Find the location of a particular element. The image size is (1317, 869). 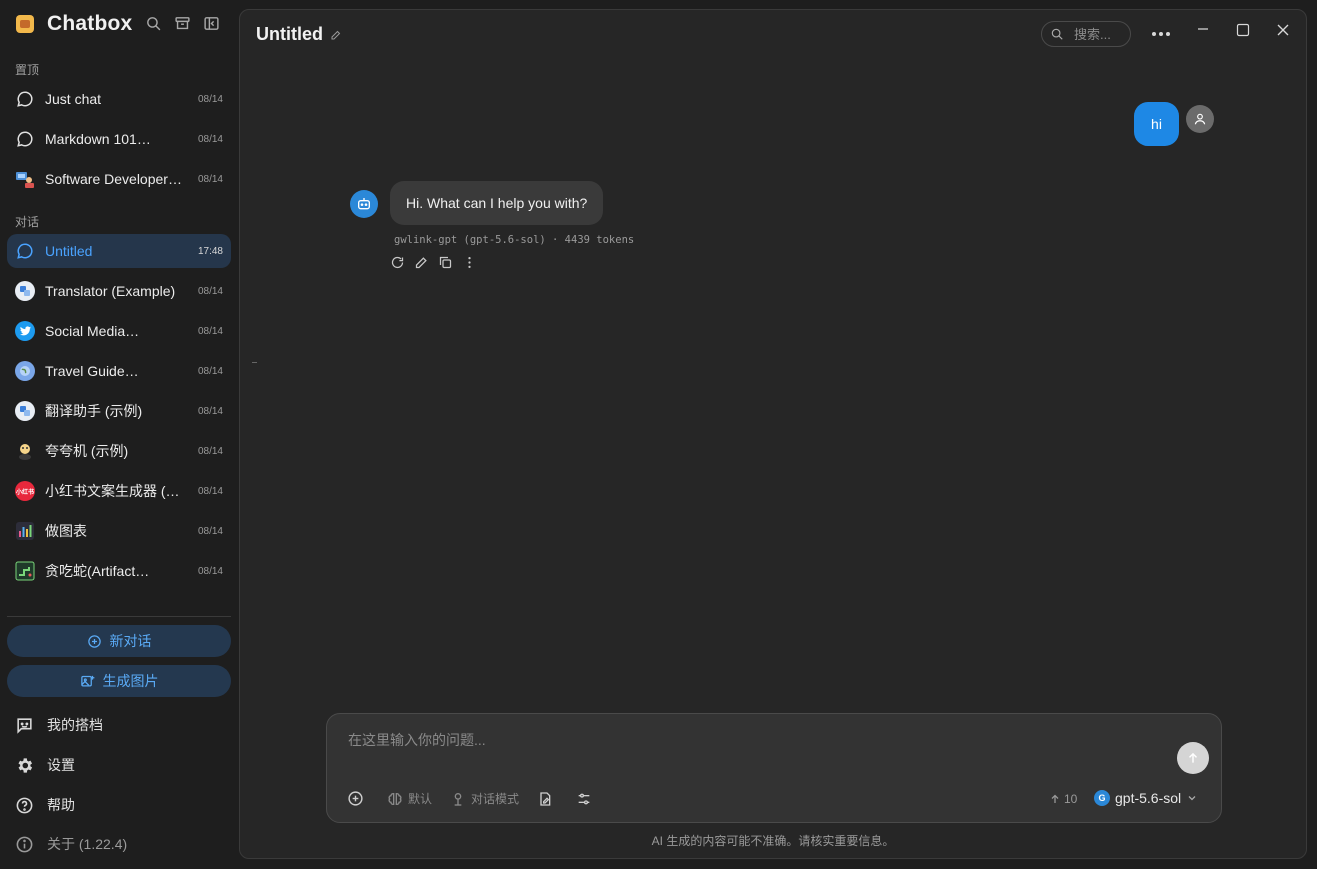

robot-avatar-icon is located at coordinates (364, 204).